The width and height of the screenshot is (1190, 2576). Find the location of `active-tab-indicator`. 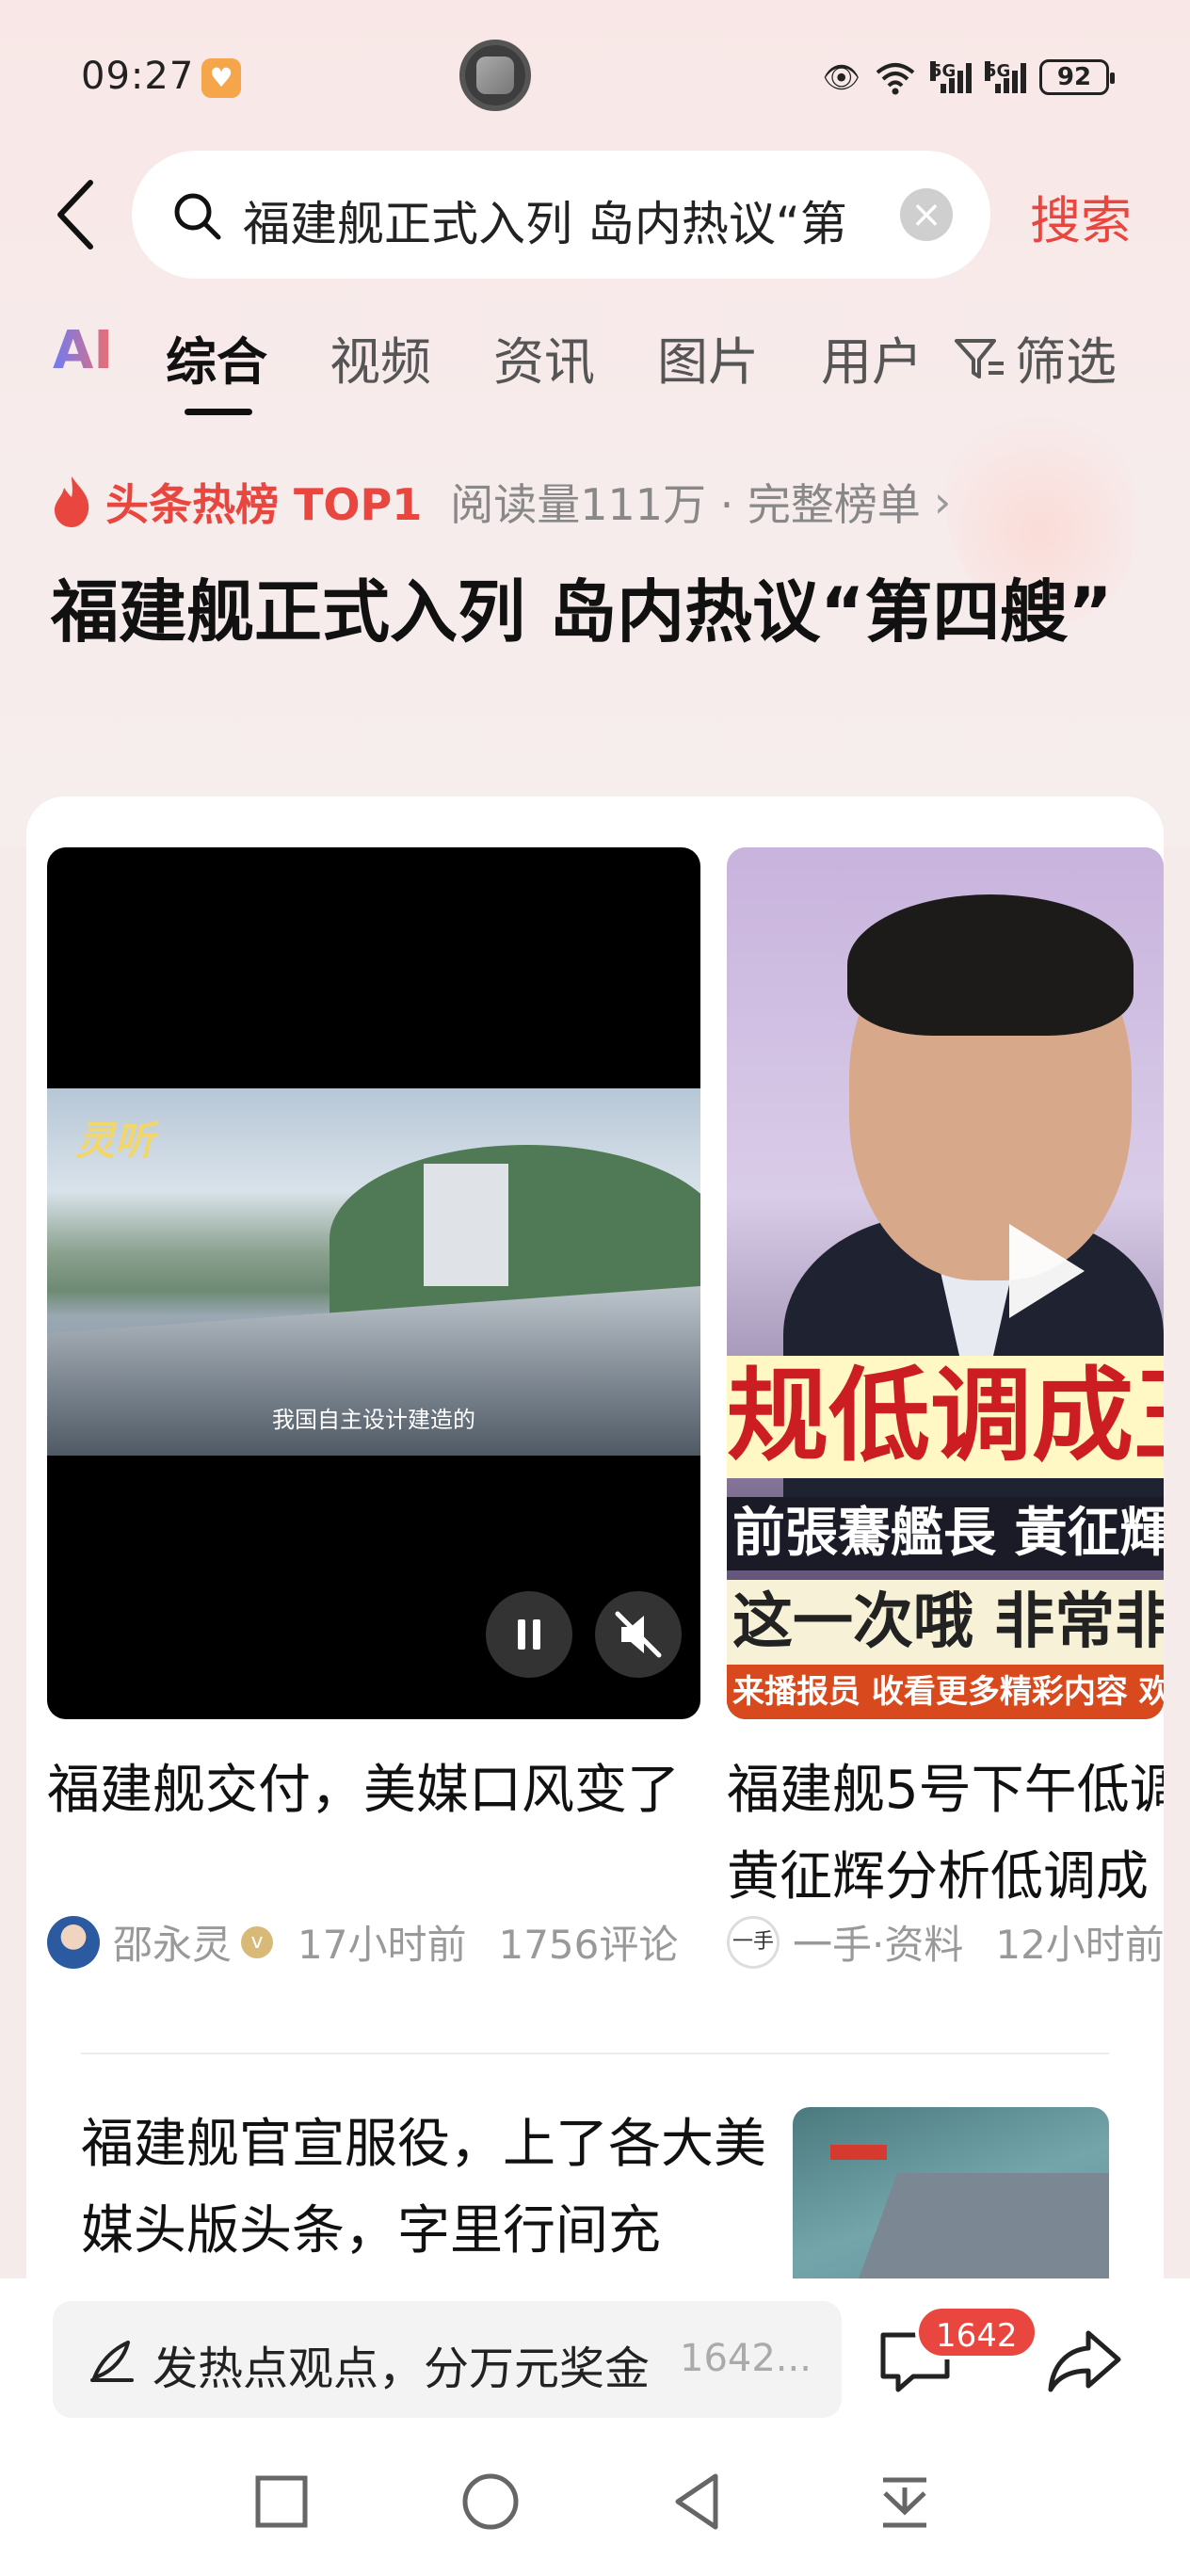

active-tab-indicator is located at coordinates (219, 412).